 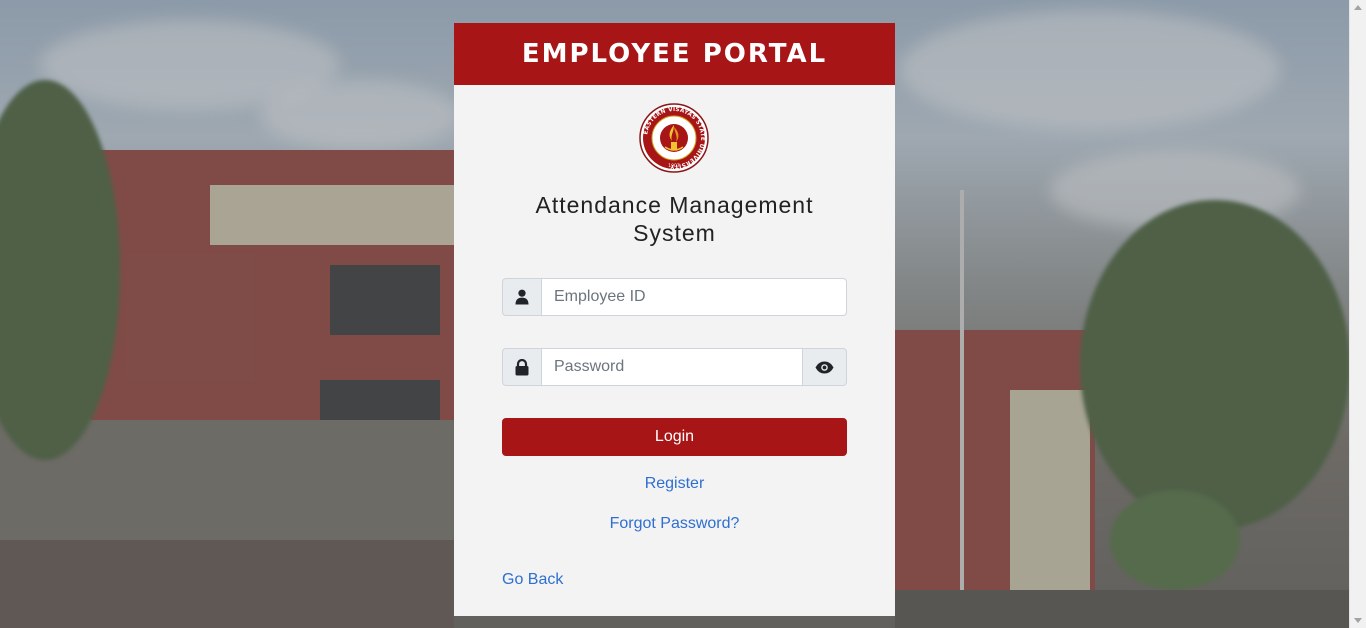 What do you see at coordinates (532, 580) in the screenshot?
I see `go-back-link: Go Back` at bounding box center [532, 580].